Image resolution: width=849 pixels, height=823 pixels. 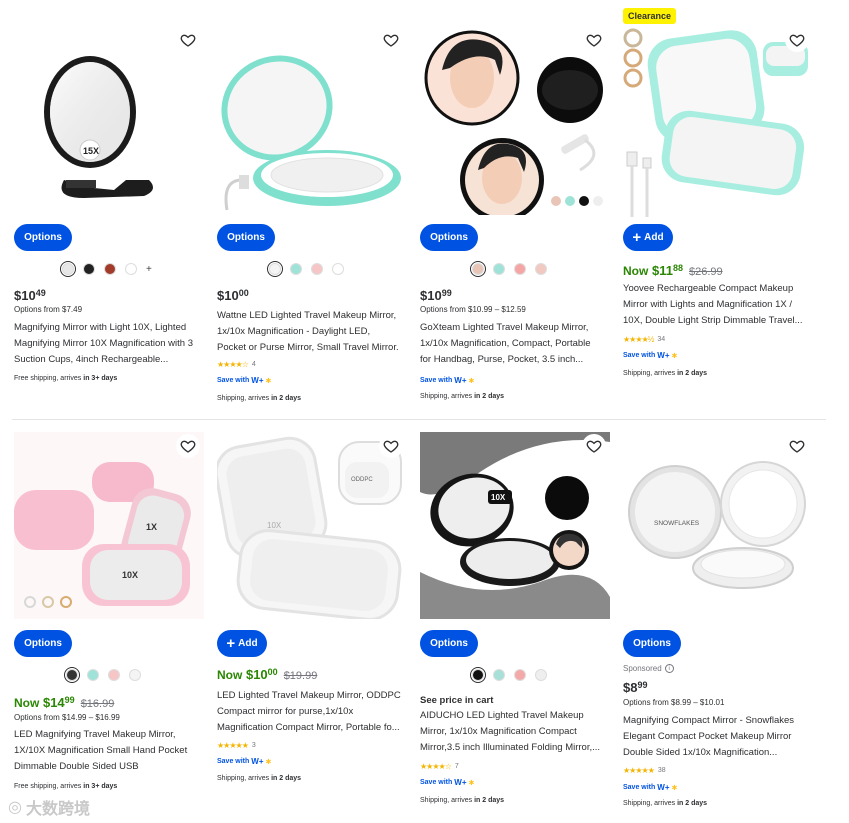 What do you see at coordinates (638, 339) in the screenshot?
I see `star-icon: ★★★★½` at bounding box center [638, 339].